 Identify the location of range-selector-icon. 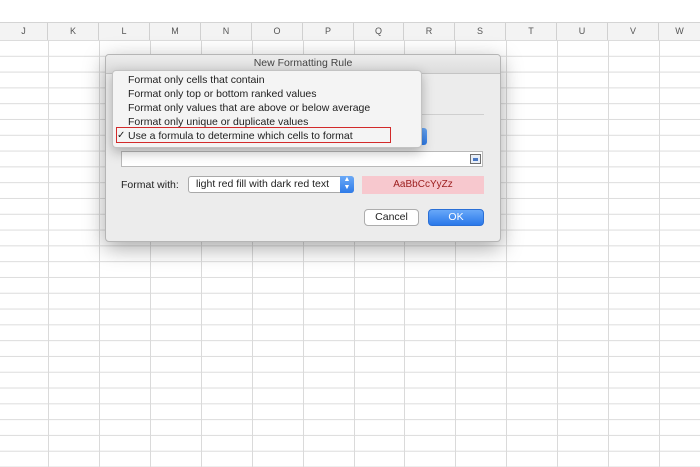
(475, 159).